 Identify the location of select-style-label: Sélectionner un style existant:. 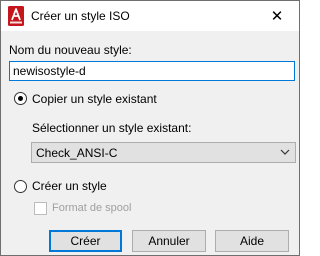
(112, 128).